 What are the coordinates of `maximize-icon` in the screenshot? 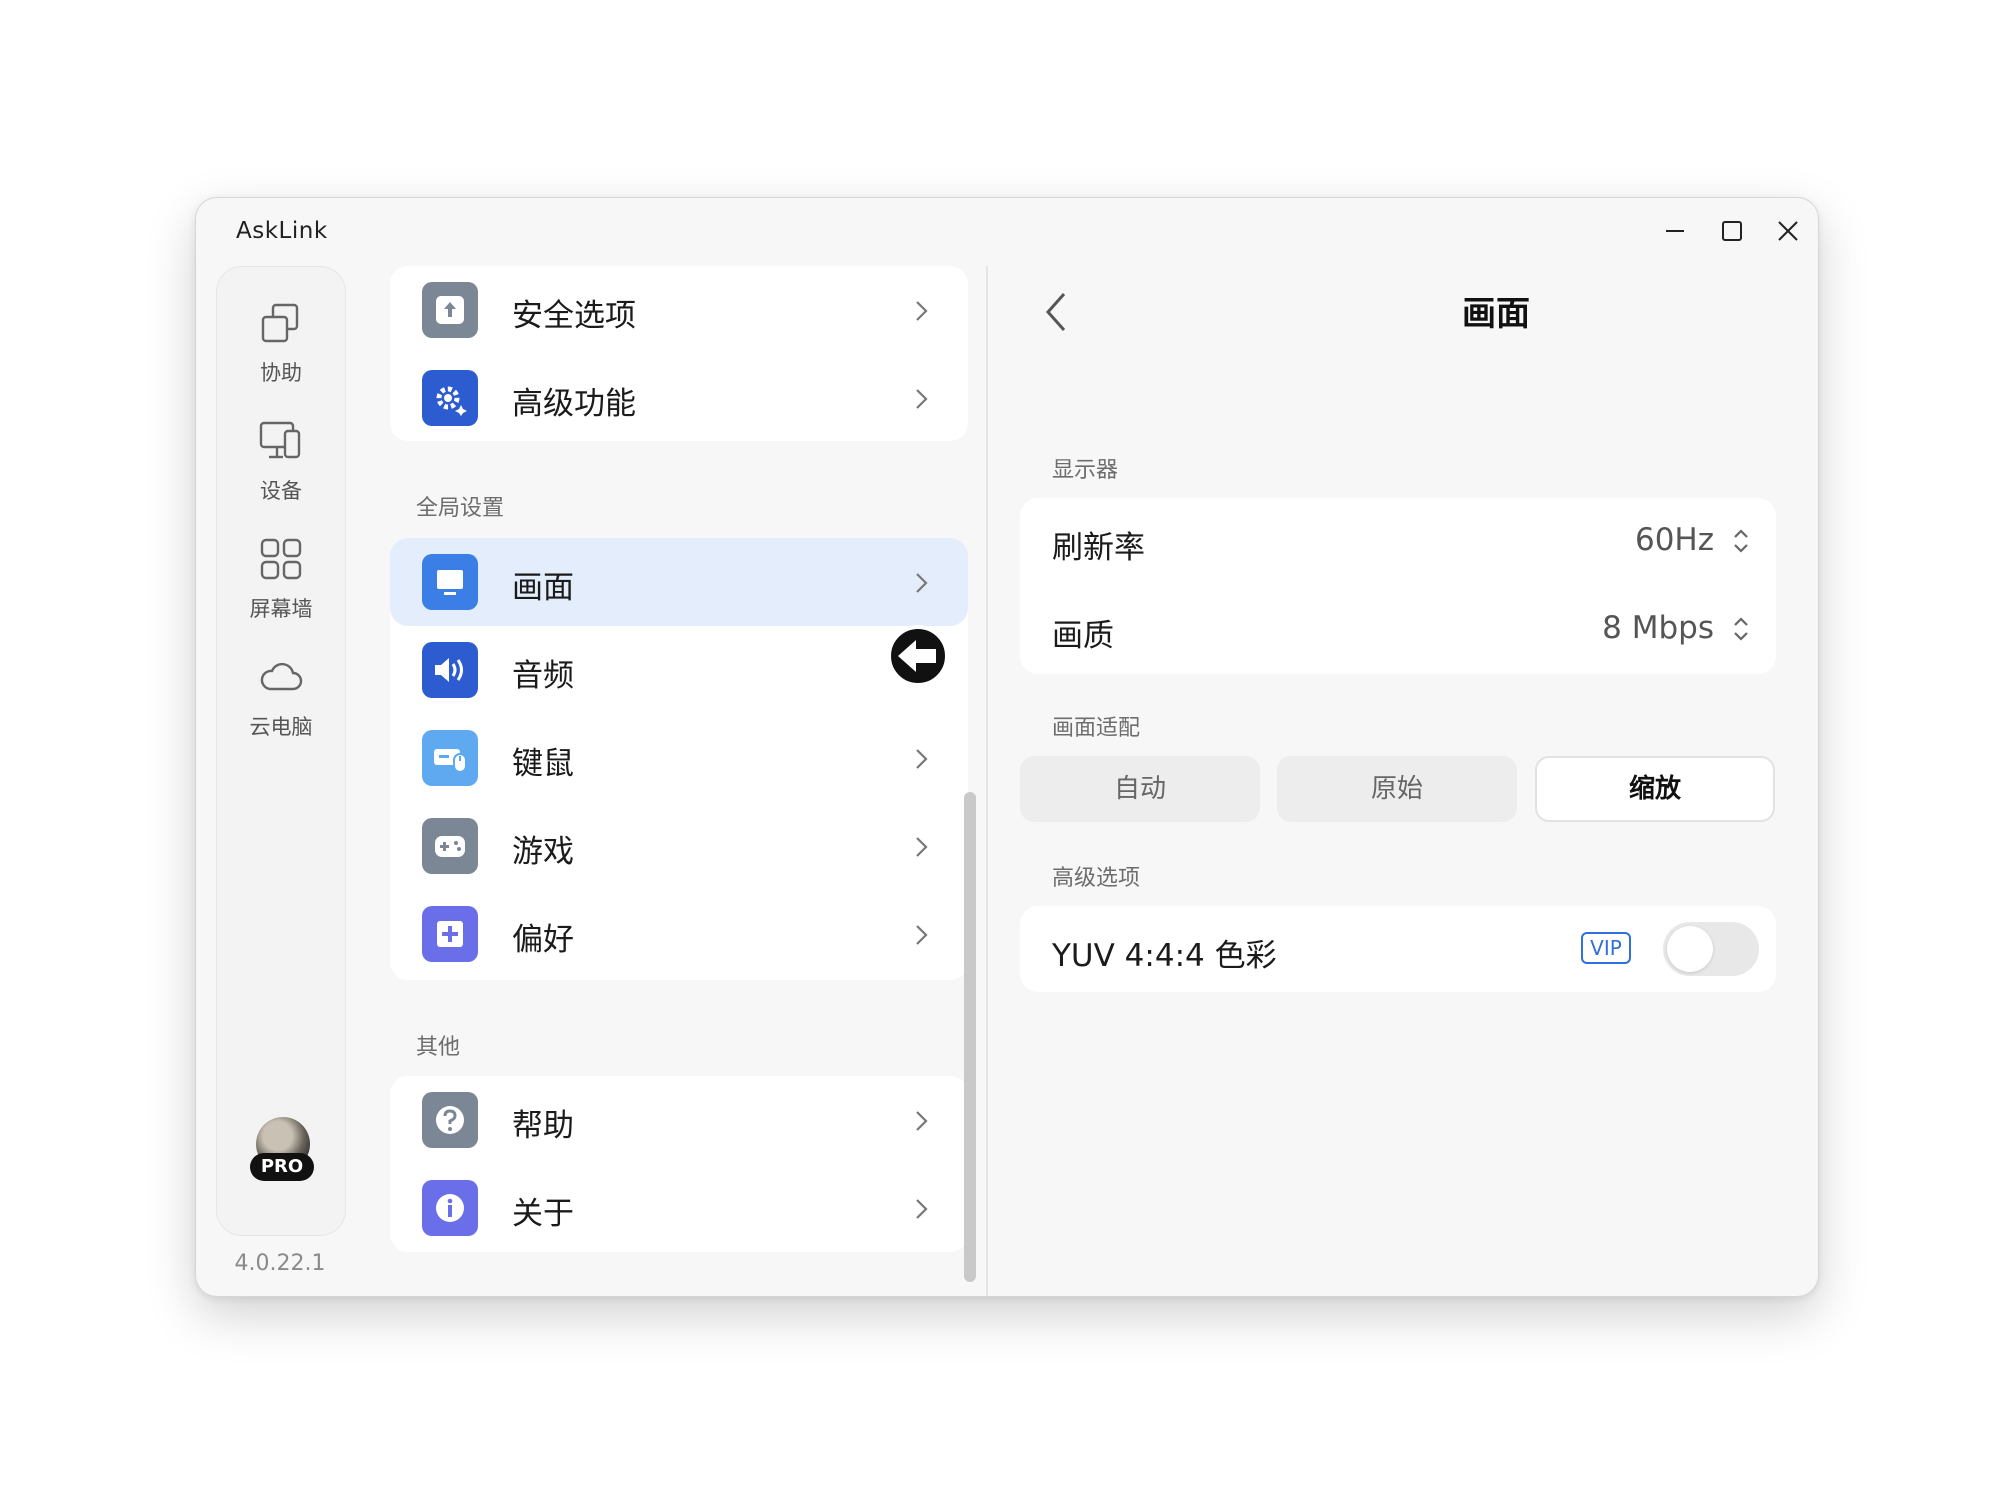 It's located at (1732, 231).